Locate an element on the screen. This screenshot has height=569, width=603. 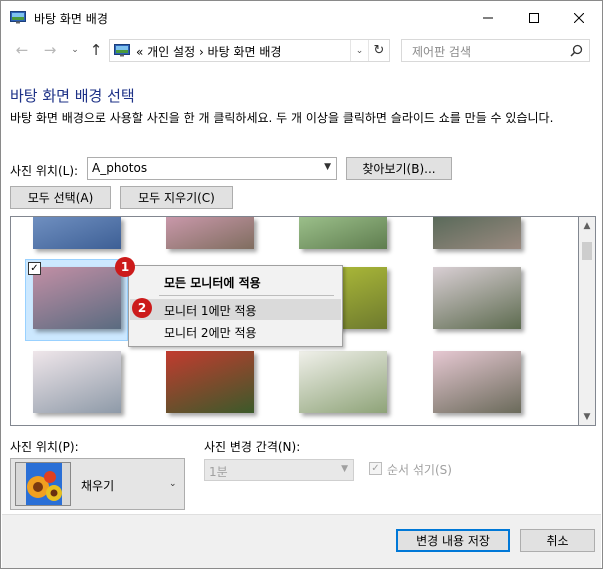
arrow-left-icon: ← is located at coordinates (22, 50).